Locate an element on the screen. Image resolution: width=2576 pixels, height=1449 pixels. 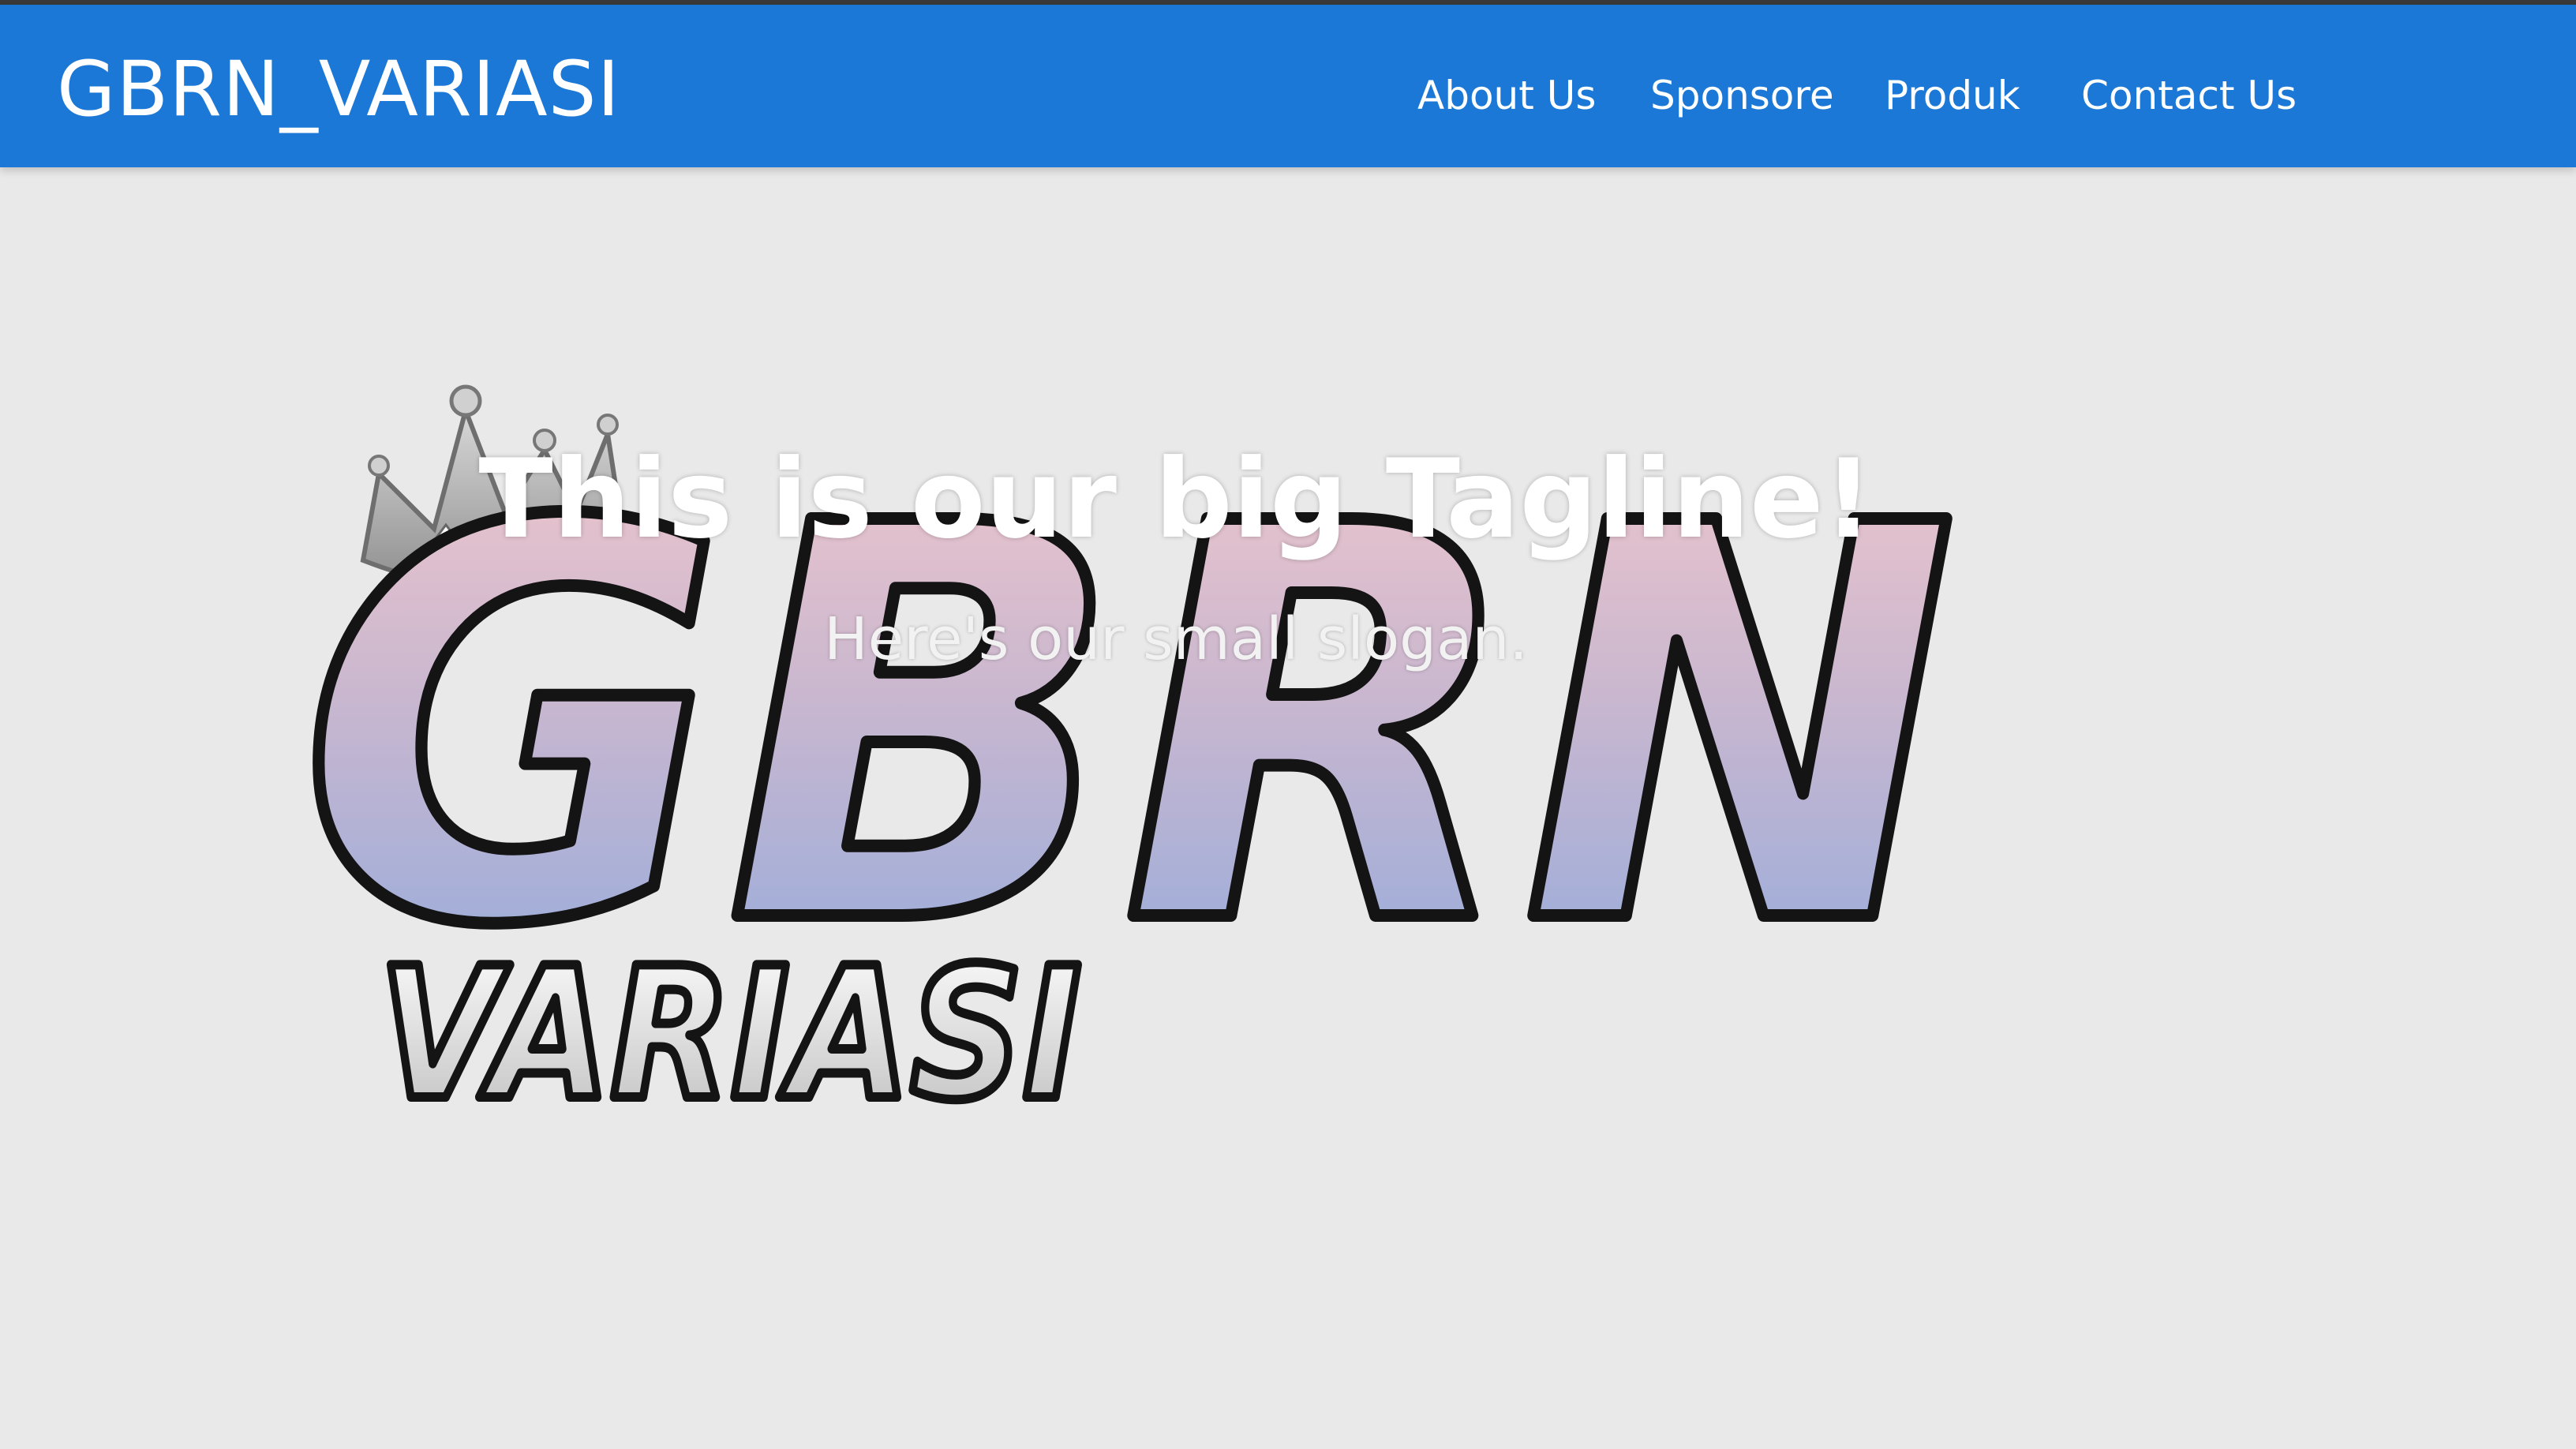
nav-link-sponsore: Sponsore is located at coordinates (1742, 95).